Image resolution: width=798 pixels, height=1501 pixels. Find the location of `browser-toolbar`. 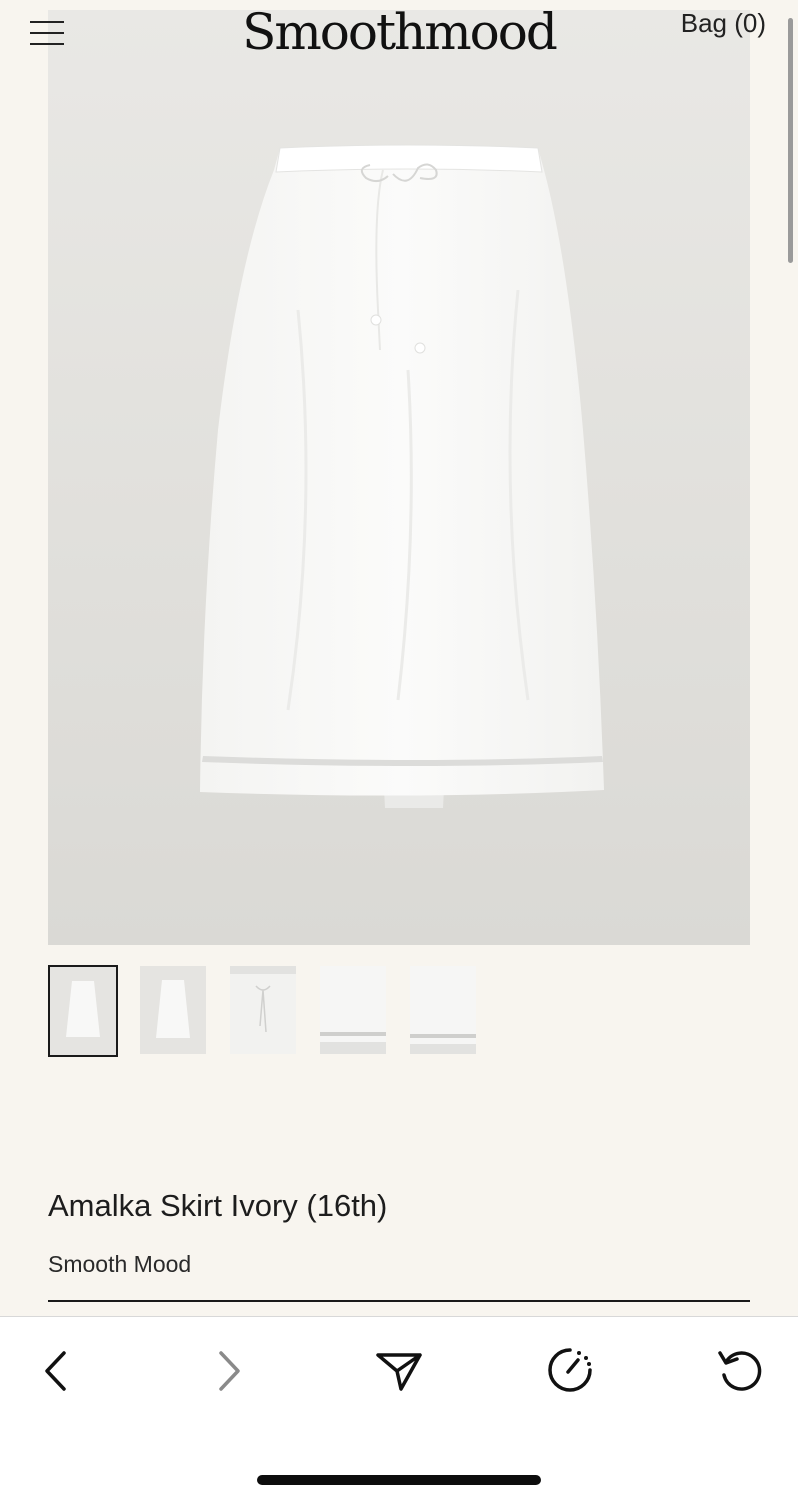

browser-toolbar is located at coordinates (399, 1408).